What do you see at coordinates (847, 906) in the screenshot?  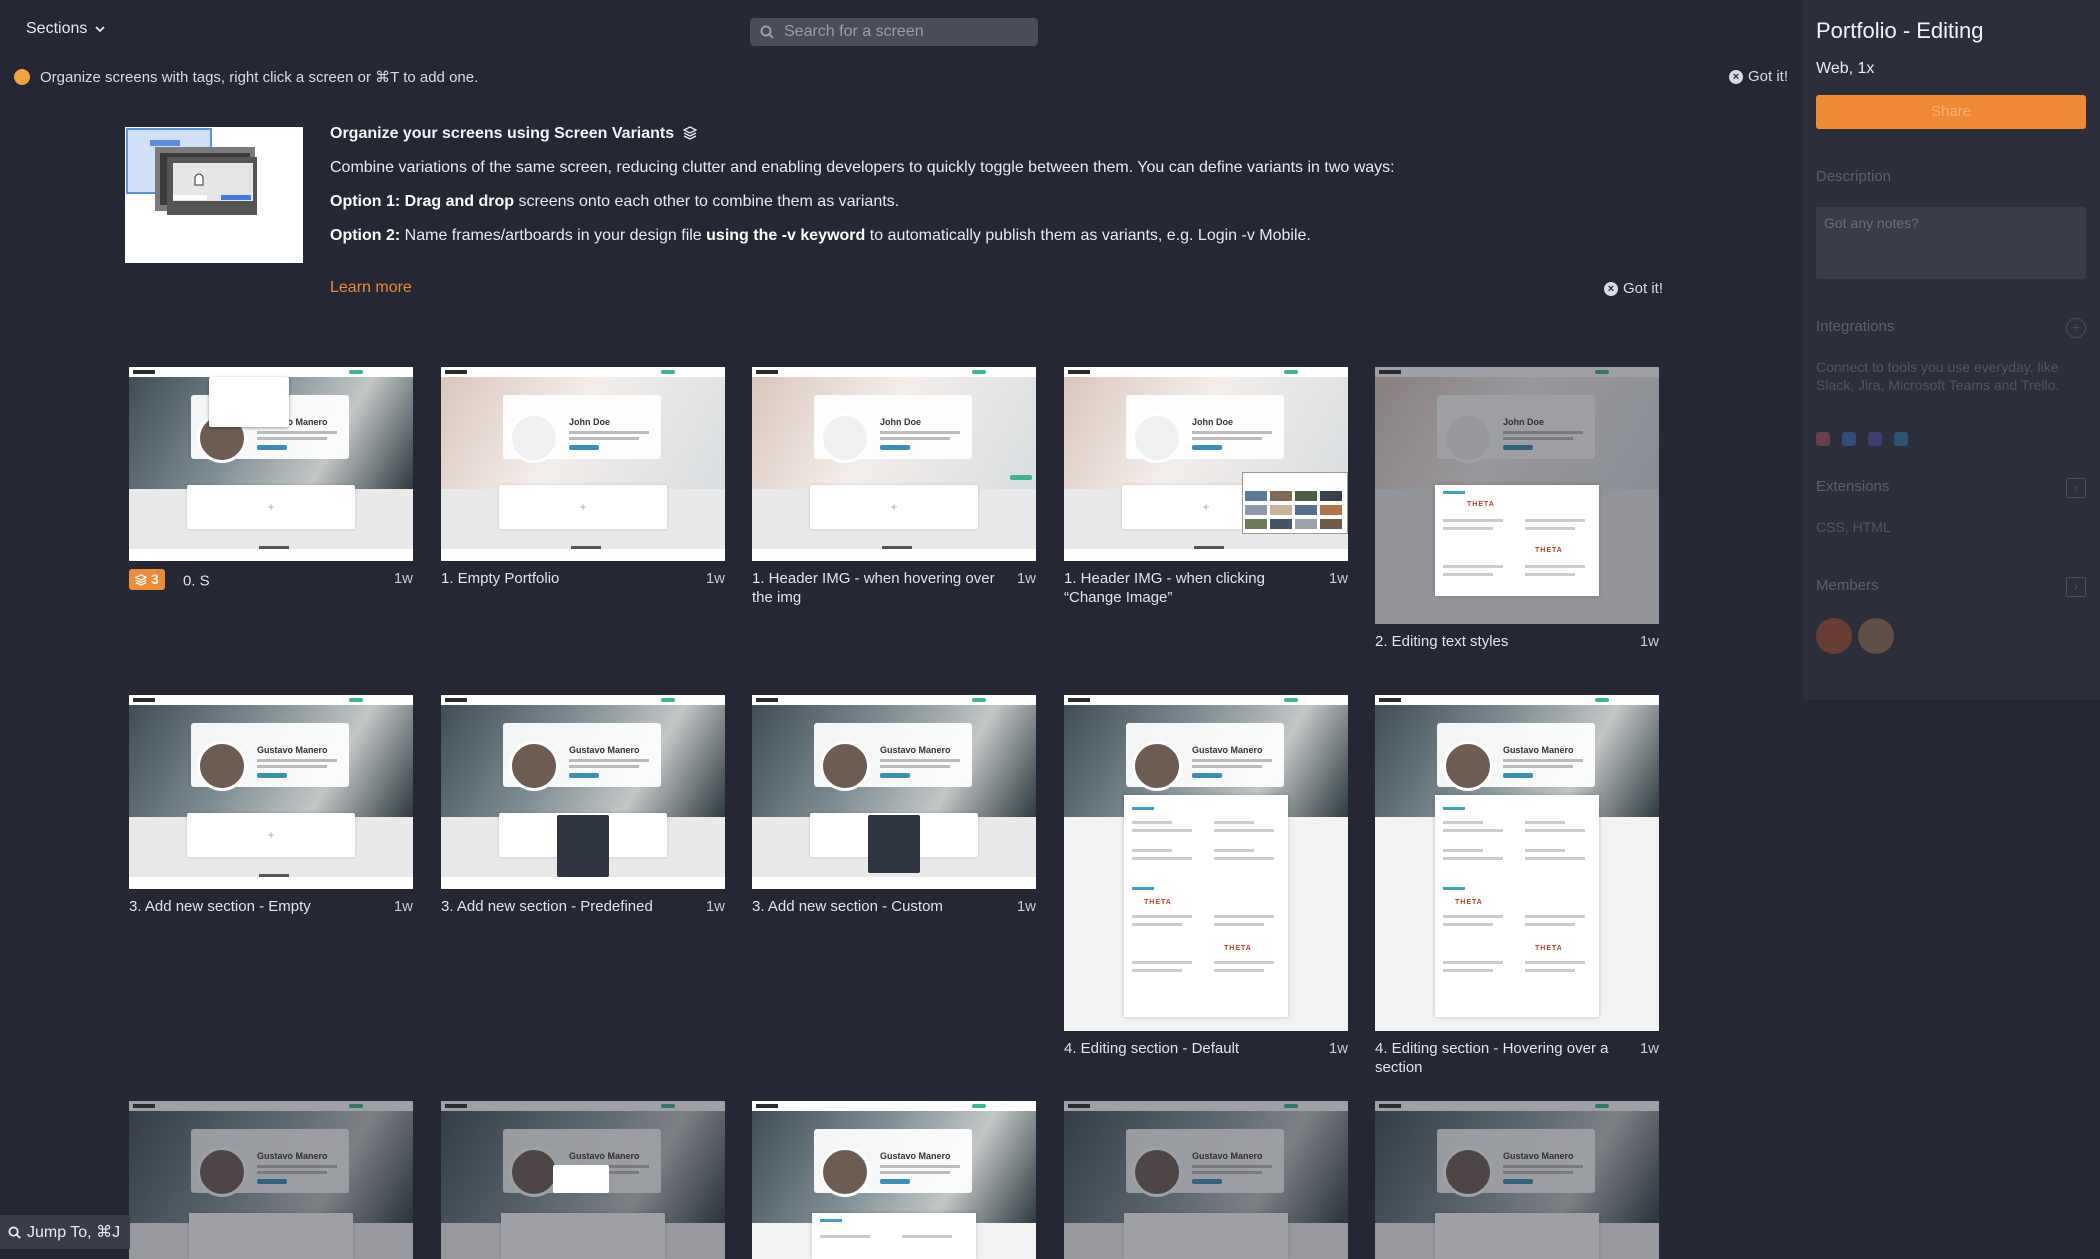 I see `screen-name: 3. Add new section - Custom` at bounding box center [847, 906].